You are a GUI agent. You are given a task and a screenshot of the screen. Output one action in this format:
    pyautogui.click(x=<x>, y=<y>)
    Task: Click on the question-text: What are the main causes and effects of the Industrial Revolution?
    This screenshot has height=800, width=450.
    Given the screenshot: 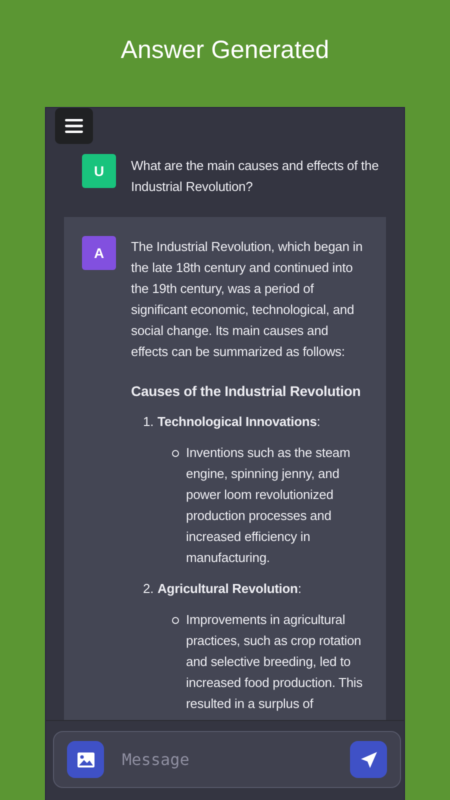 What is the action you would take?
    pyautogui.click(x=255, y=176)
    